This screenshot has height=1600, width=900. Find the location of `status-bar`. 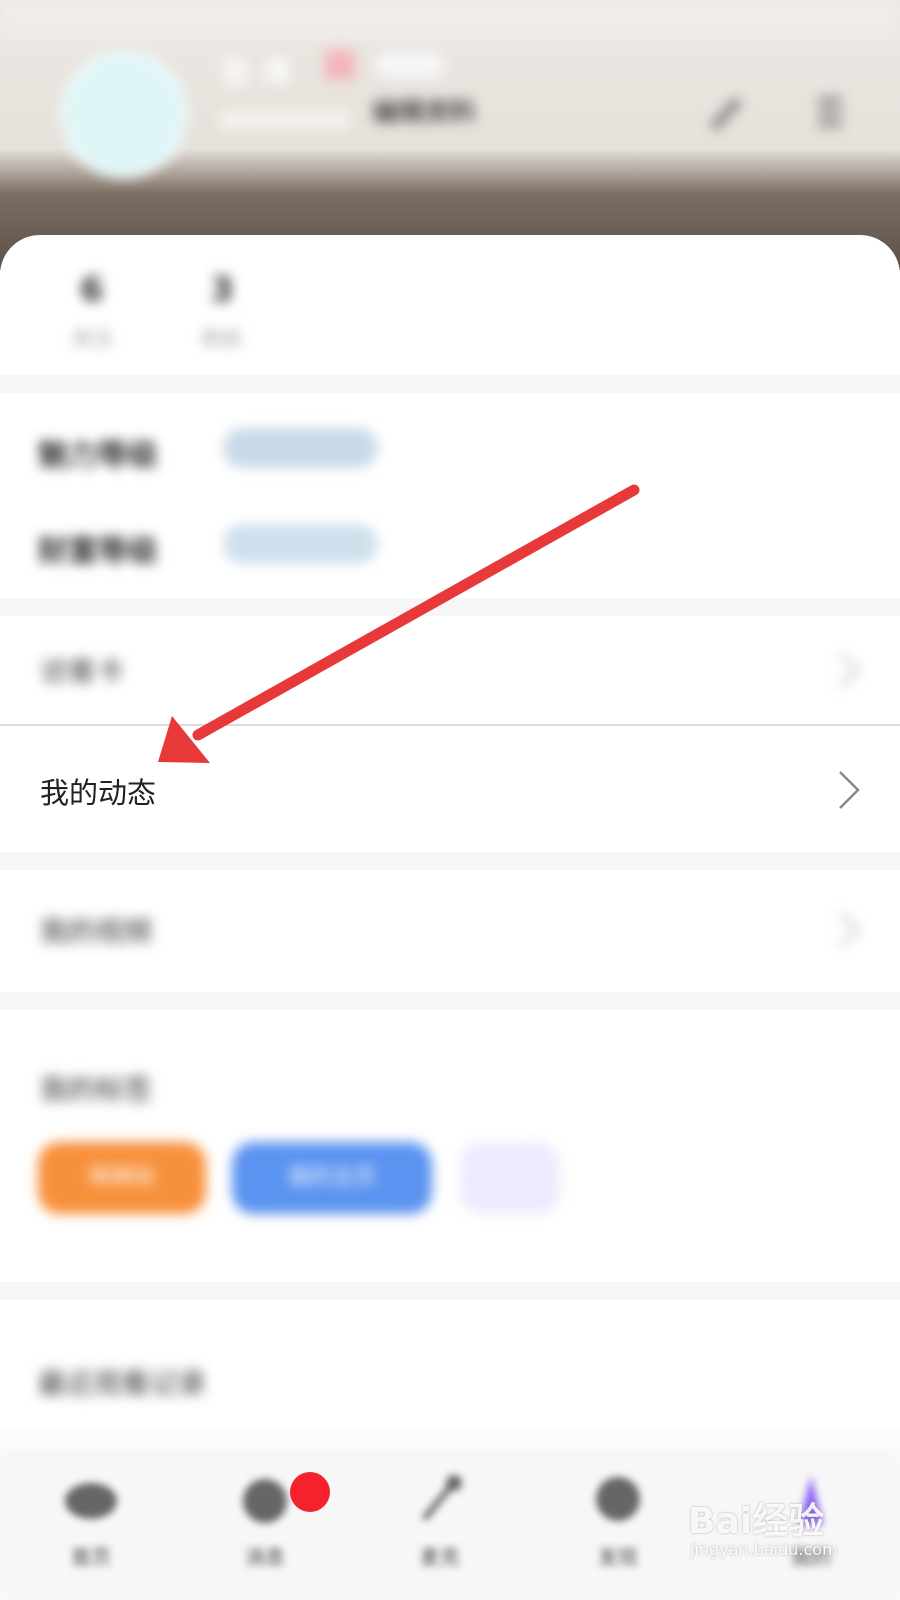

status-bar is located at coordinates (450, 20).